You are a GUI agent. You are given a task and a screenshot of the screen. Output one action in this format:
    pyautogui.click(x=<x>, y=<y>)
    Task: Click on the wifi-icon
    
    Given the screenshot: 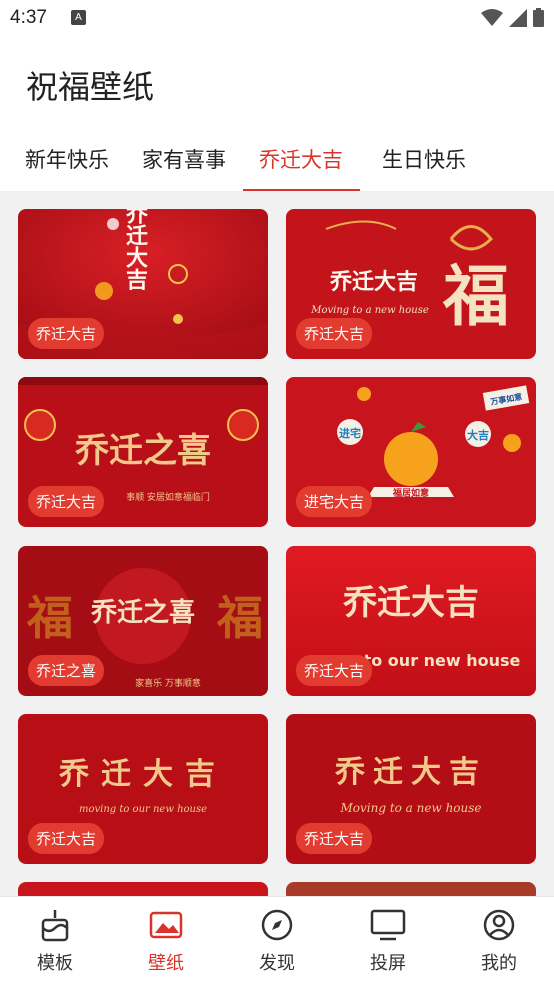 What is the action you would take?
    pyautogui.click(x=492, y=17)
    